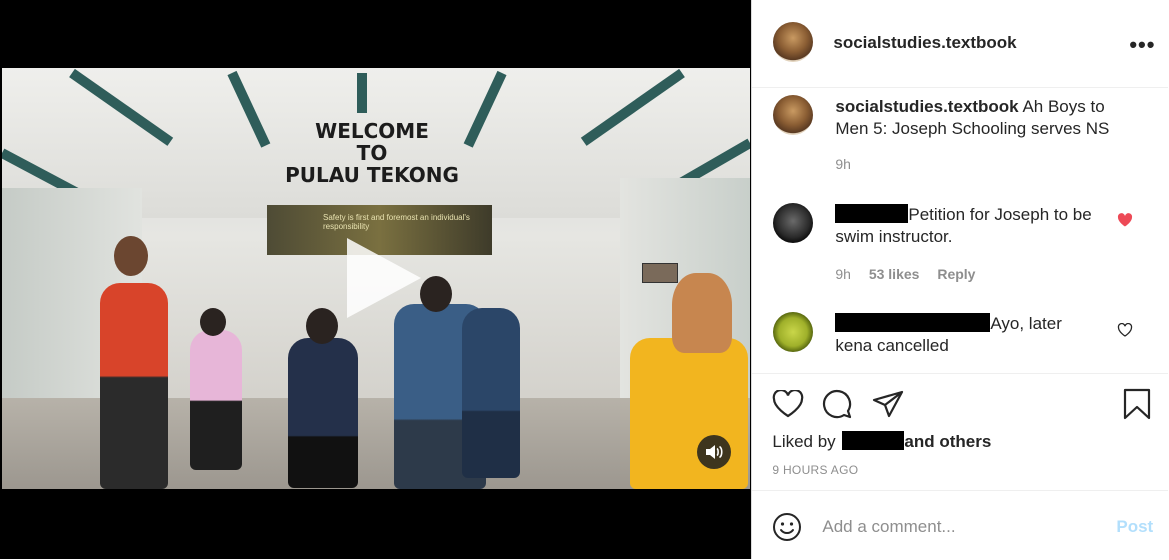 This screenshot has height=560, width=1169. What do you see at coordinates (702, 313) in the screenshot?
I see `photographer-hair` at bounding box center [702, 313].